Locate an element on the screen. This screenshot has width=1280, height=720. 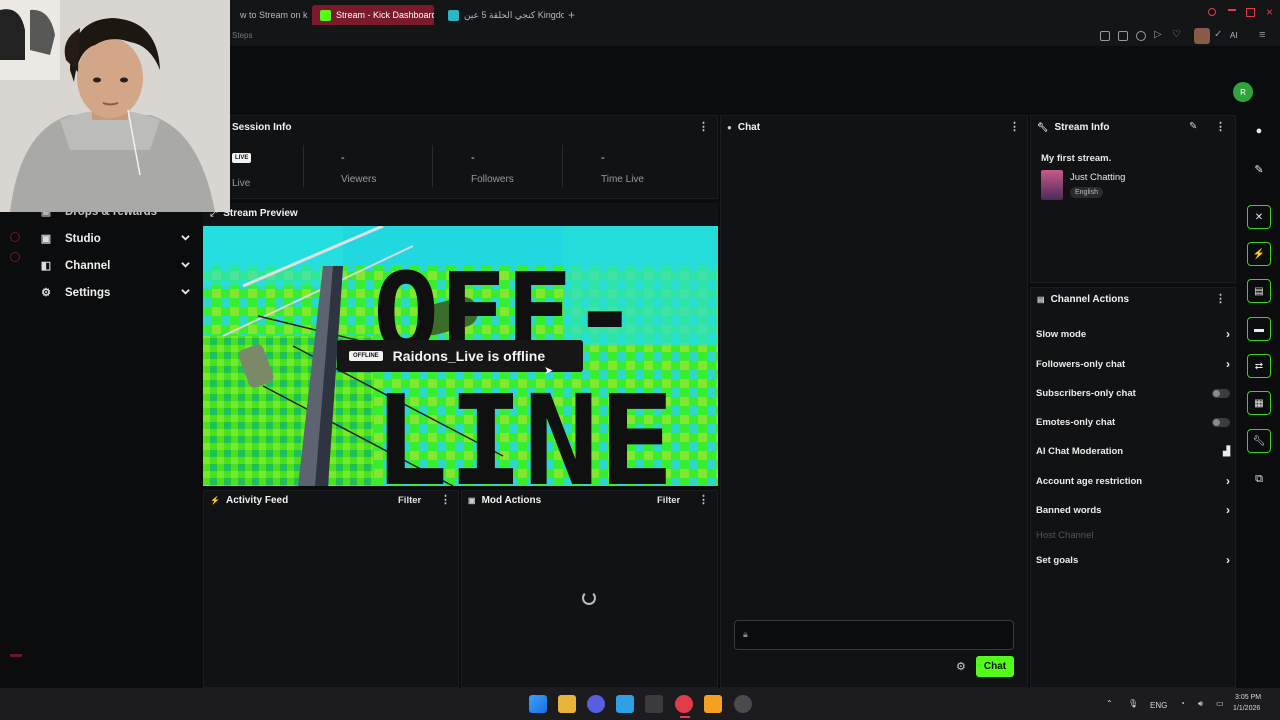
file-explorer-icon is located at coordinates (567, 704).